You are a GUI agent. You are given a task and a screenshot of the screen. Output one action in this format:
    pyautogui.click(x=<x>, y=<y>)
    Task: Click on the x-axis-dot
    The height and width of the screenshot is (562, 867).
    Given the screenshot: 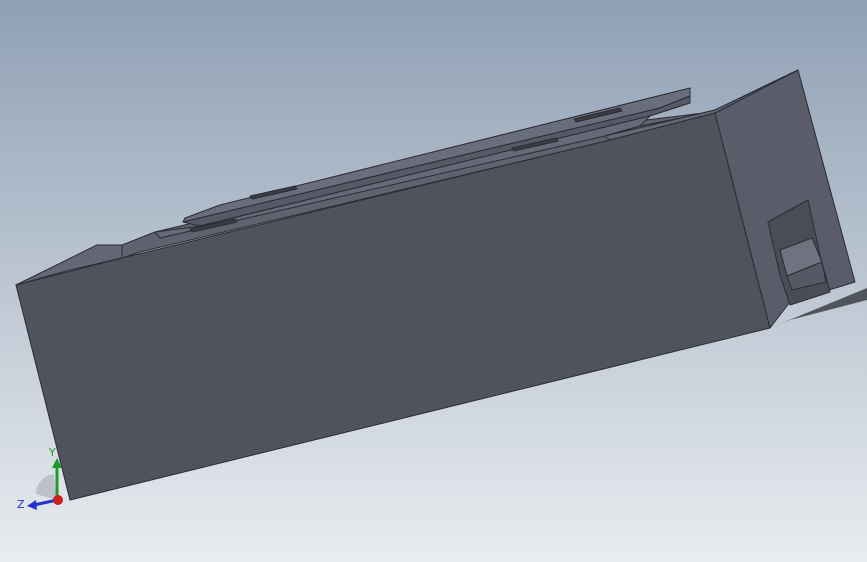 What is the action you would take?
    pyautogui.click(x=58, y=500)
    